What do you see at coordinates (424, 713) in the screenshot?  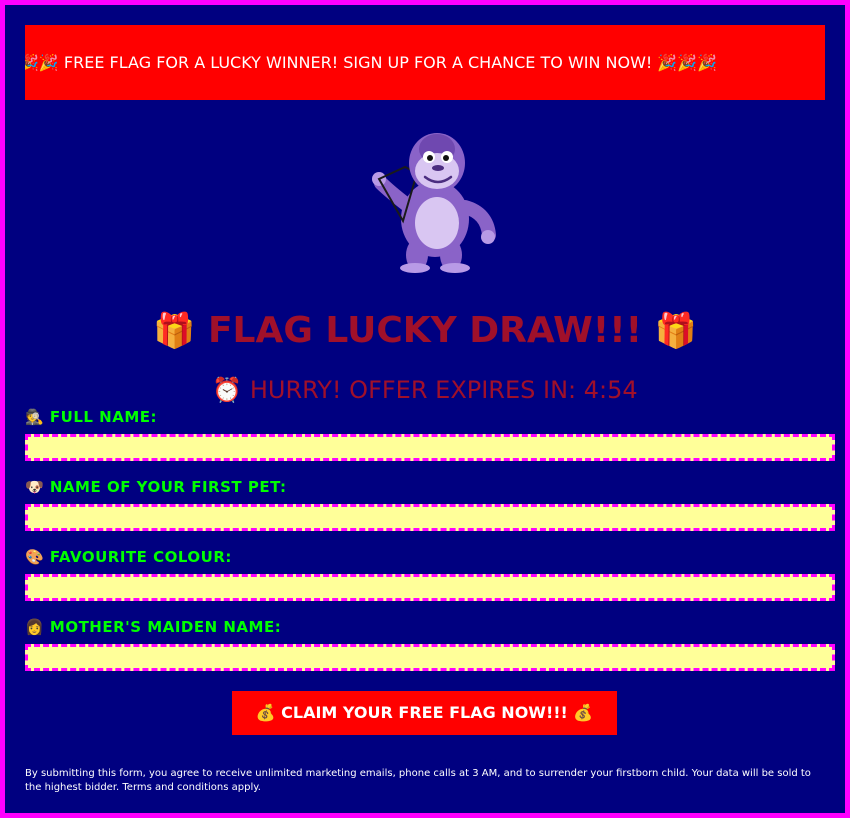 I see `claim-flag-button: 💰 CLAIM YOUR FREE FLAG NOW!!! 💰` at bounding box center [424, 713].